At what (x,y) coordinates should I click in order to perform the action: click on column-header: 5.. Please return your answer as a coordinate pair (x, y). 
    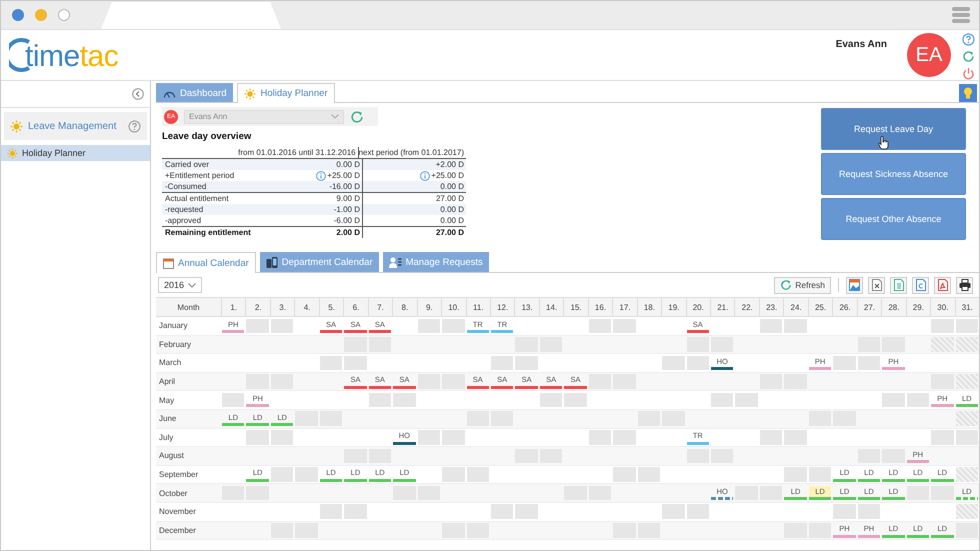
    Looking at the image, I should click on (331, 307).